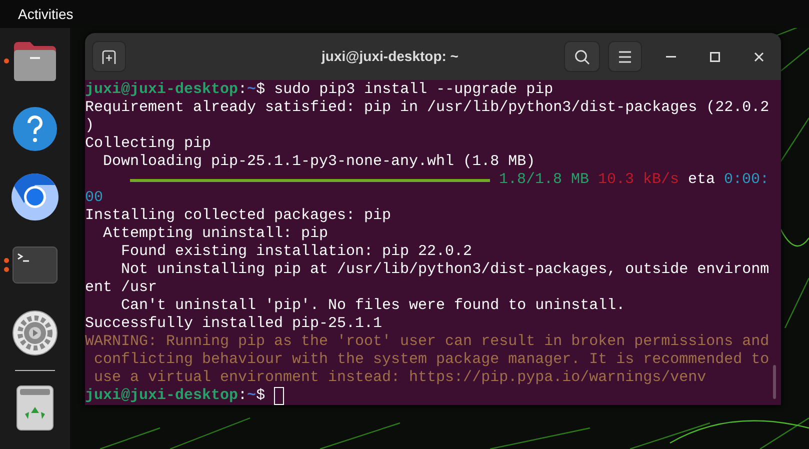 Image resolution: width=809 pixels, height=449 pixels. I want to click on output-text: Downloading pip-25.1.1-py3-none-any.whl (1.8 MB), so click(319, 162).